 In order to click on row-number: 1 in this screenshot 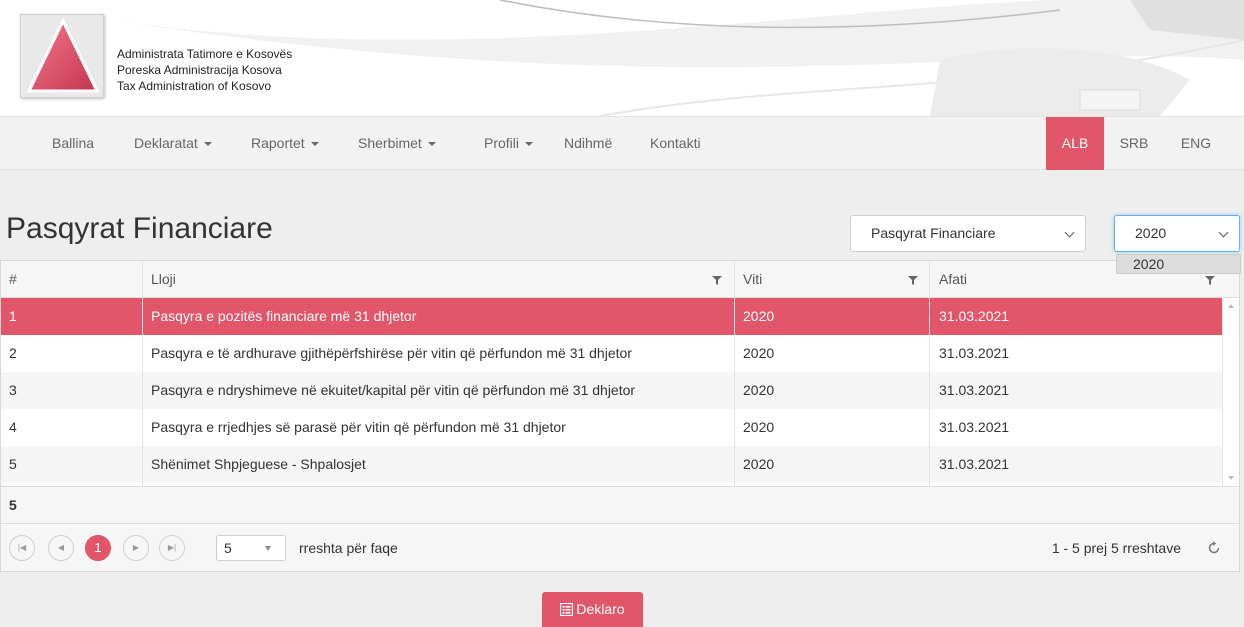, I will do `click(13, 316)`.